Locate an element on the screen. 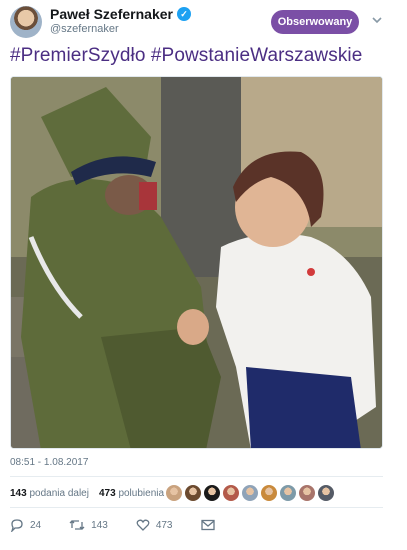  tweet-actions: 24 143 473 is located at coordinates (126, 525).